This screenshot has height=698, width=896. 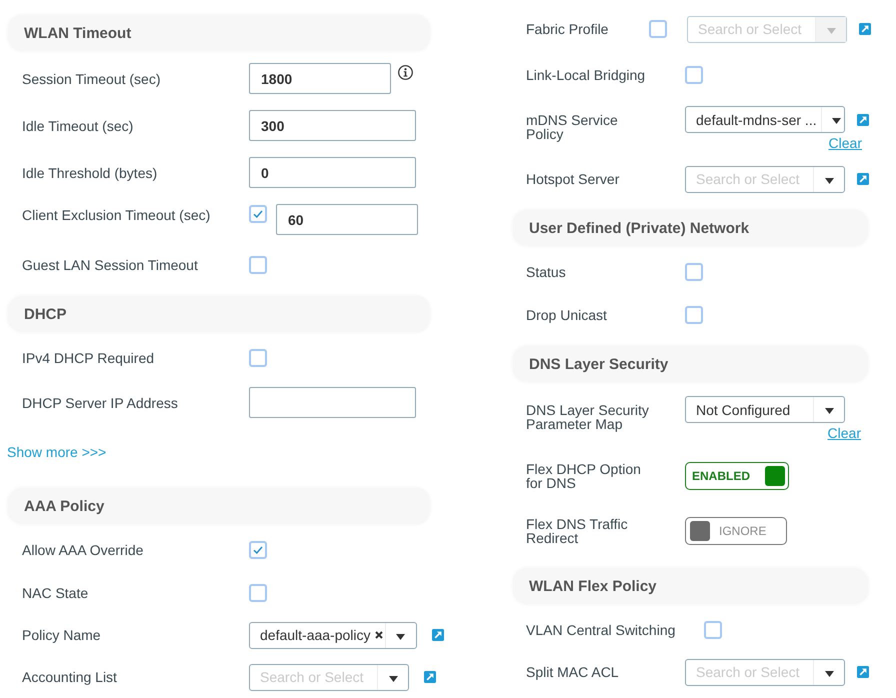 What do you see at coordinates (100, 403) in the screenshot?
I see `field-label: DHCP Server IP Address` at bounding box center [100, 403].